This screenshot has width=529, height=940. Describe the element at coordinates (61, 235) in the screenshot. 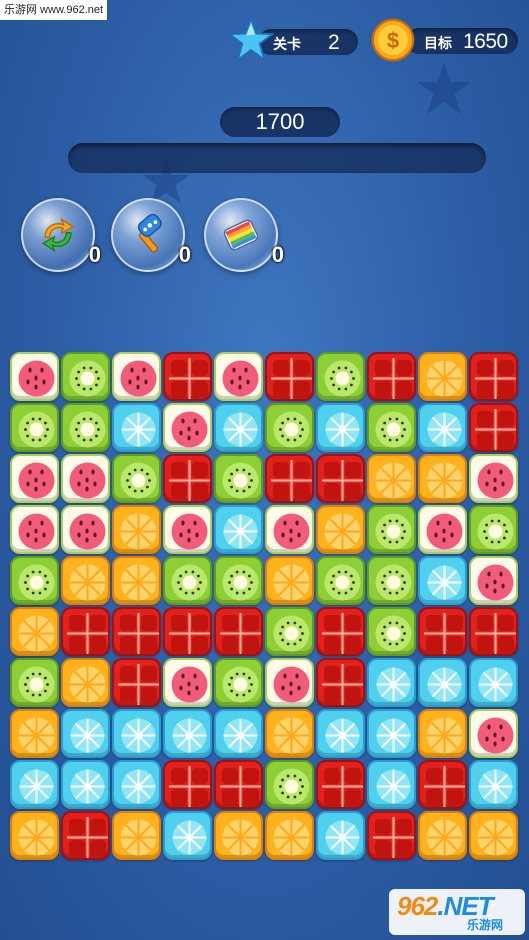

I see `shuffle-booster: 0` at that location.